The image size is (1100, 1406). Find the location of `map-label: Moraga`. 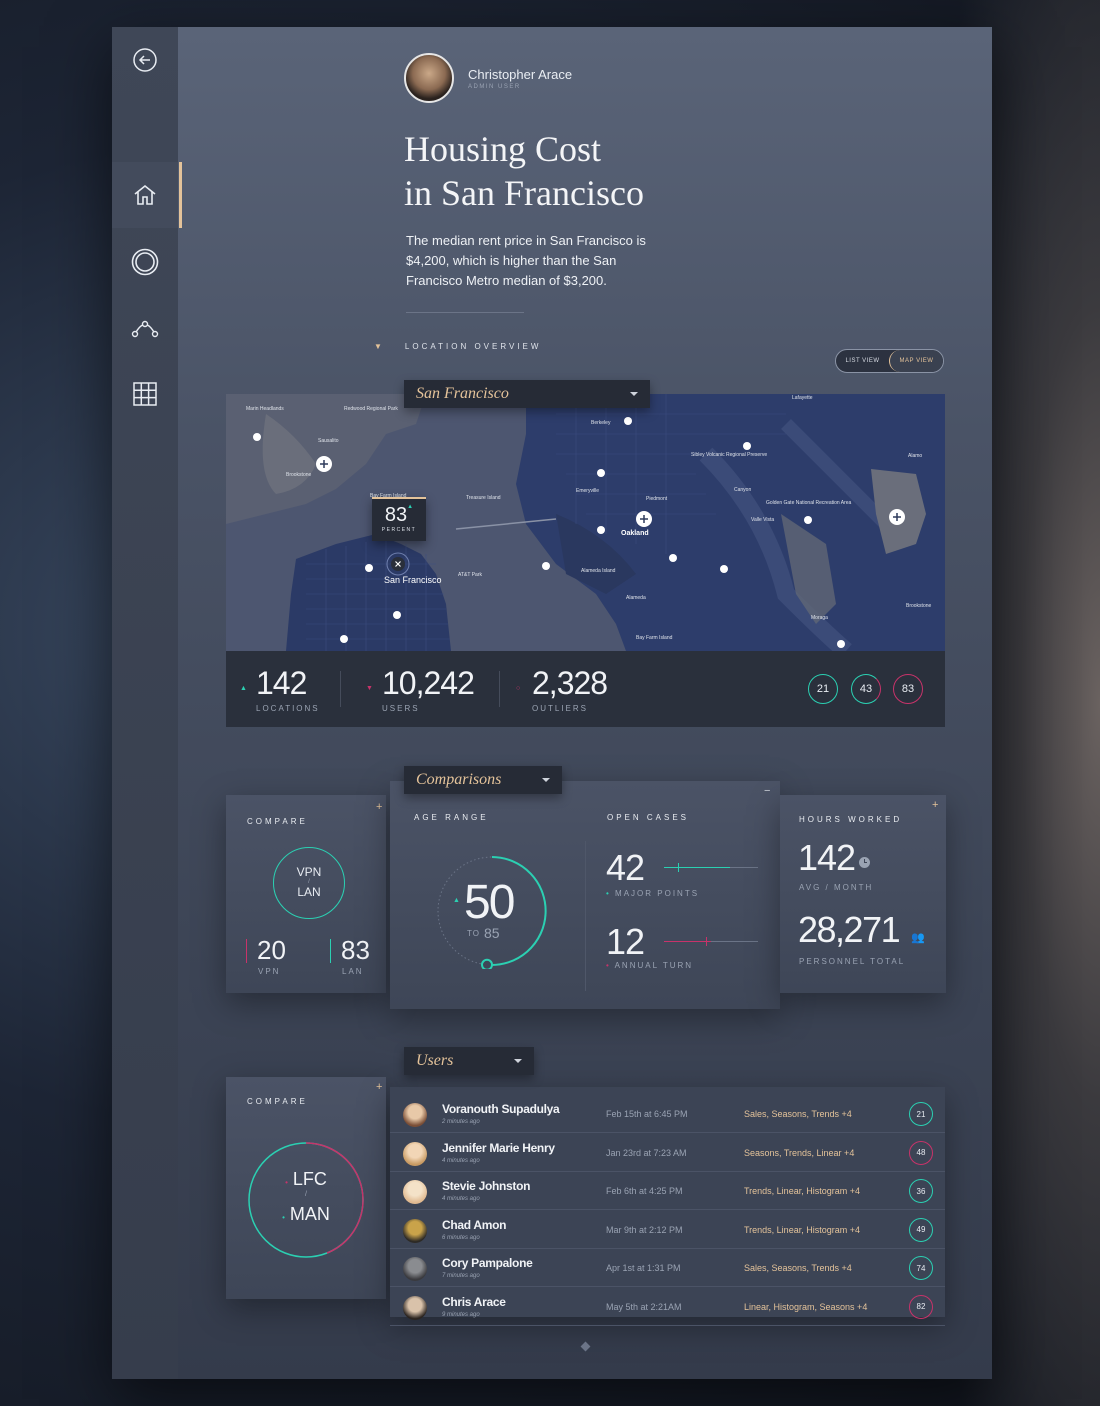

map-label: Moraga is located at coordinates (819, 618).